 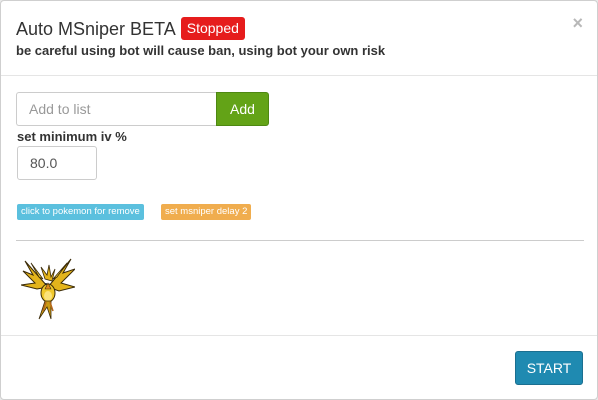 What do you see at coordinates (96, 28) in the screenshot?
I see `modal-title: Auto MSniper BETA` at bounding box center [96, 28].